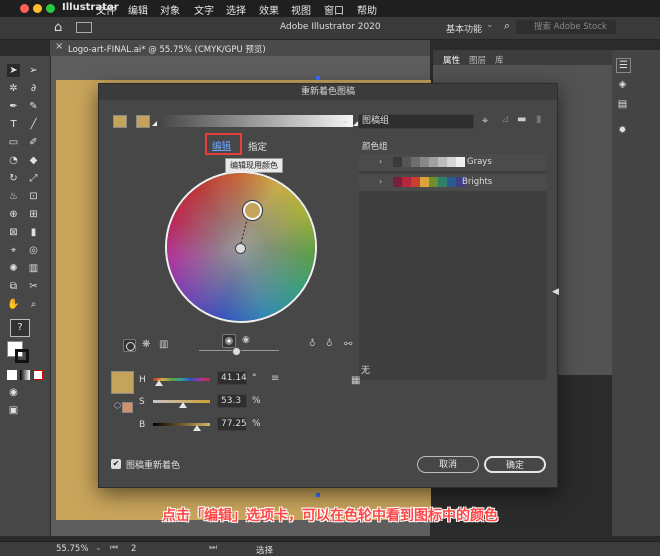  Describe the element at coordinates (133, 549) in the screenshot. I see `artboard-number: 2` at that location.